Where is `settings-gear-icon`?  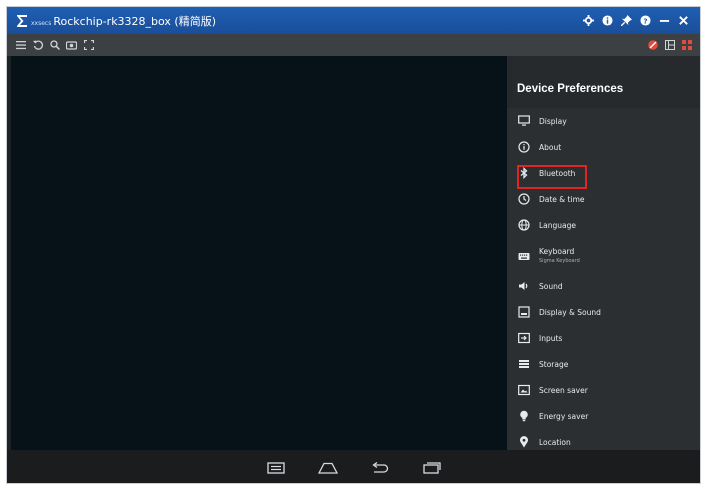 settings-gear-icon is located at coordinates (588, 21).